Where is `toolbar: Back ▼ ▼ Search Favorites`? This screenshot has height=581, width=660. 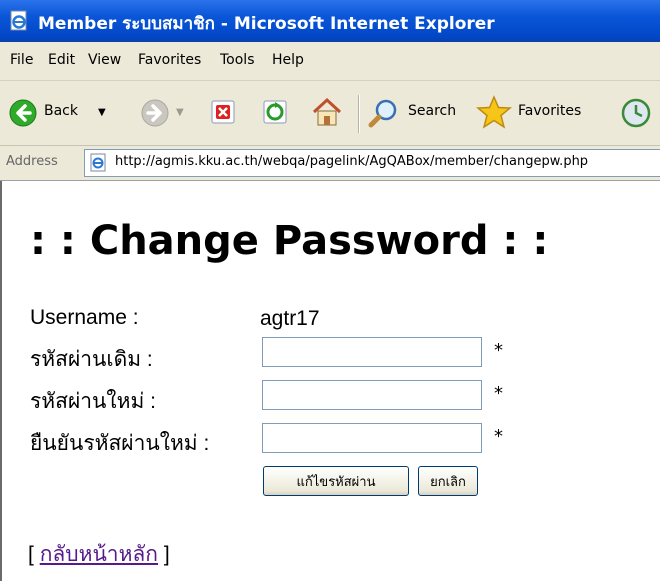
toolbar: Back ▼ ▼ Search Favorites is located at coordinates (330, 113).